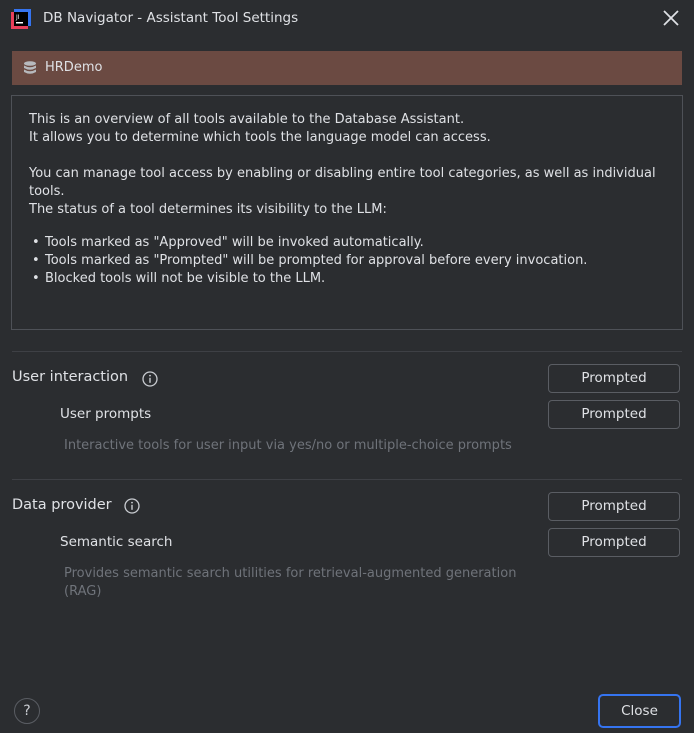 This screenshot has height=733, width=694. What do you see at coordinates (106, 414) in the screenshot?
I see `tool-label-user-prompts: User prompts` at bounding box center [106, 414].